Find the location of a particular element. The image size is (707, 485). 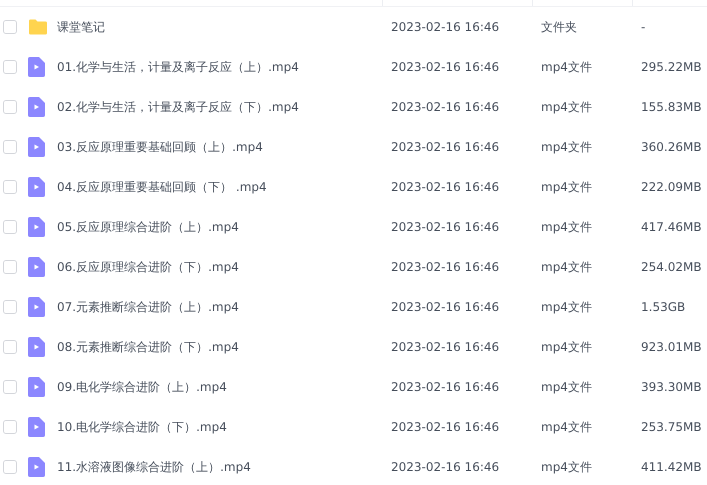

file-name: 08.元素推断综合进阶（下）.mp4 is located at coordinates (220, 347).